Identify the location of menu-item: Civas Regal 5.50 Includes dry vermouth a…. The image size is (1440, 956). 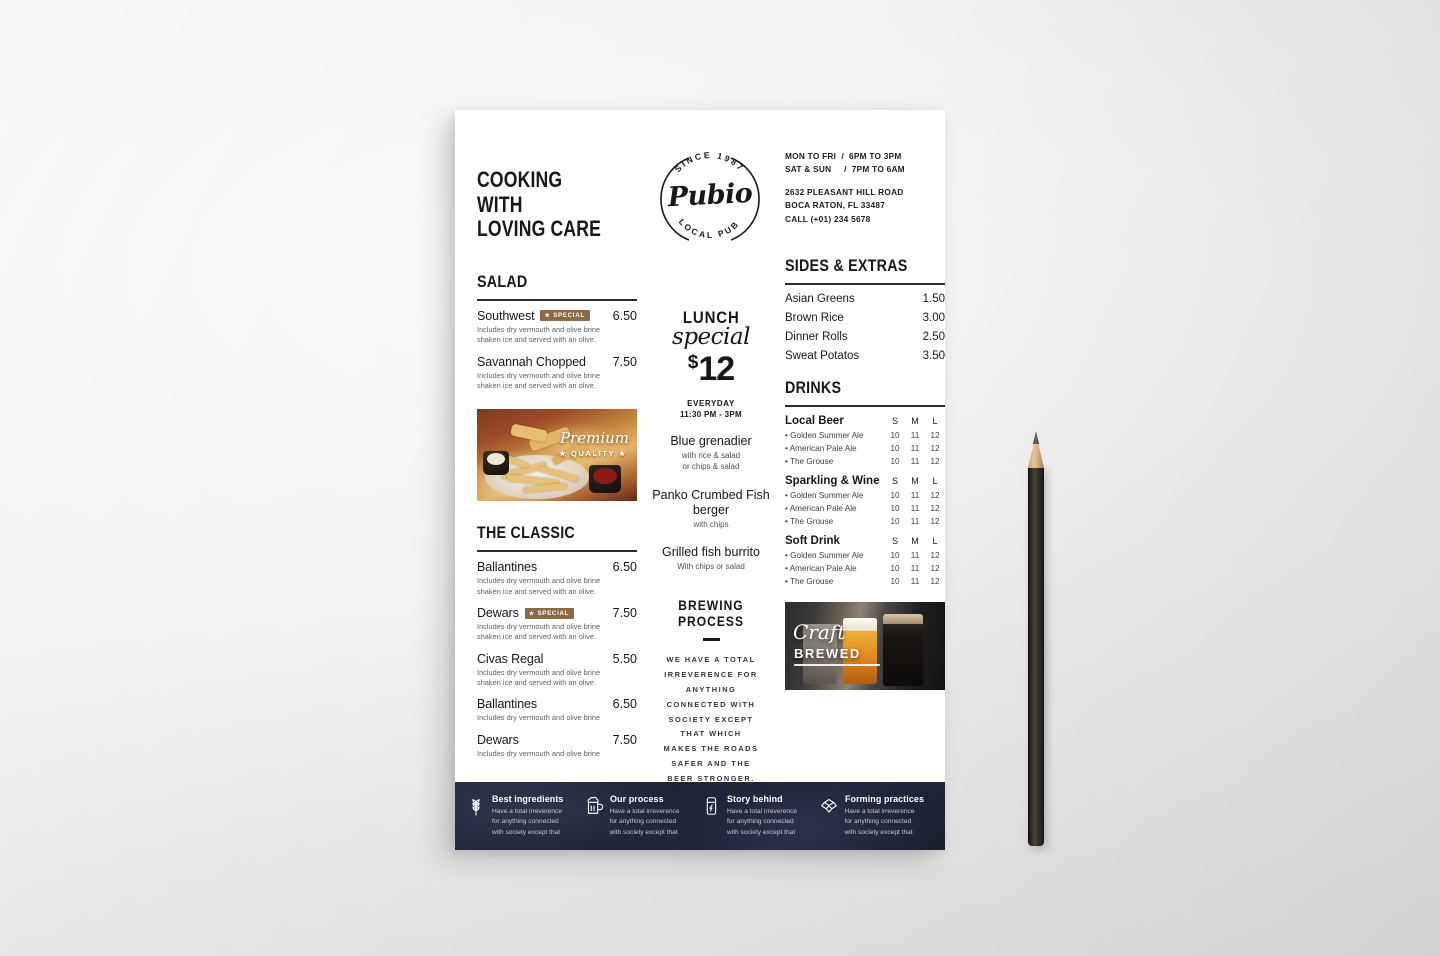
(557, 670).